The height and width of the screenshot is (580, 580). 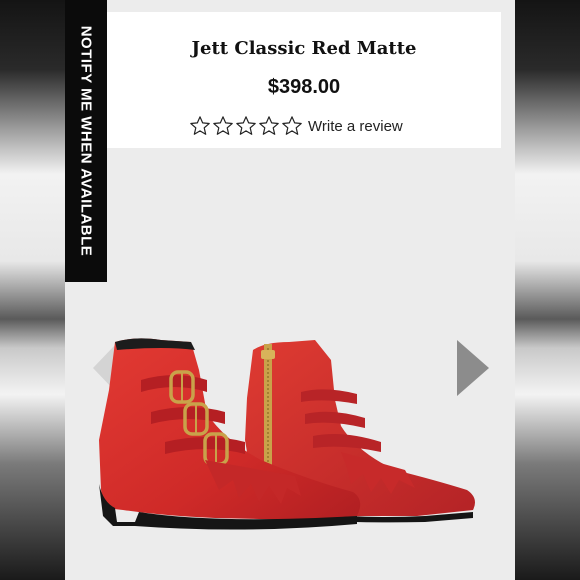 I want to click on notify-me-label: NOTIFY ME WHEN AVAILABLE, so click(x=86, y=141).